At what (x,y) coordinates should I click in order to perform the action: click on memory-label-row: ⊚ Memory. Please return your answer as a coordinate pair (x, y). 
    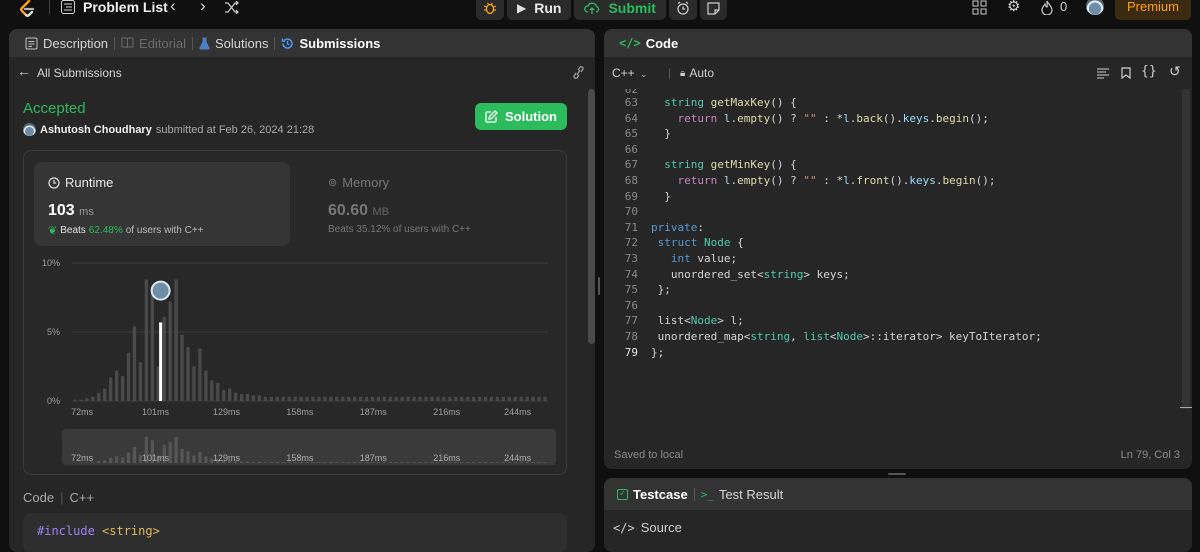
    Looking at the image, I should click on (358, 182).